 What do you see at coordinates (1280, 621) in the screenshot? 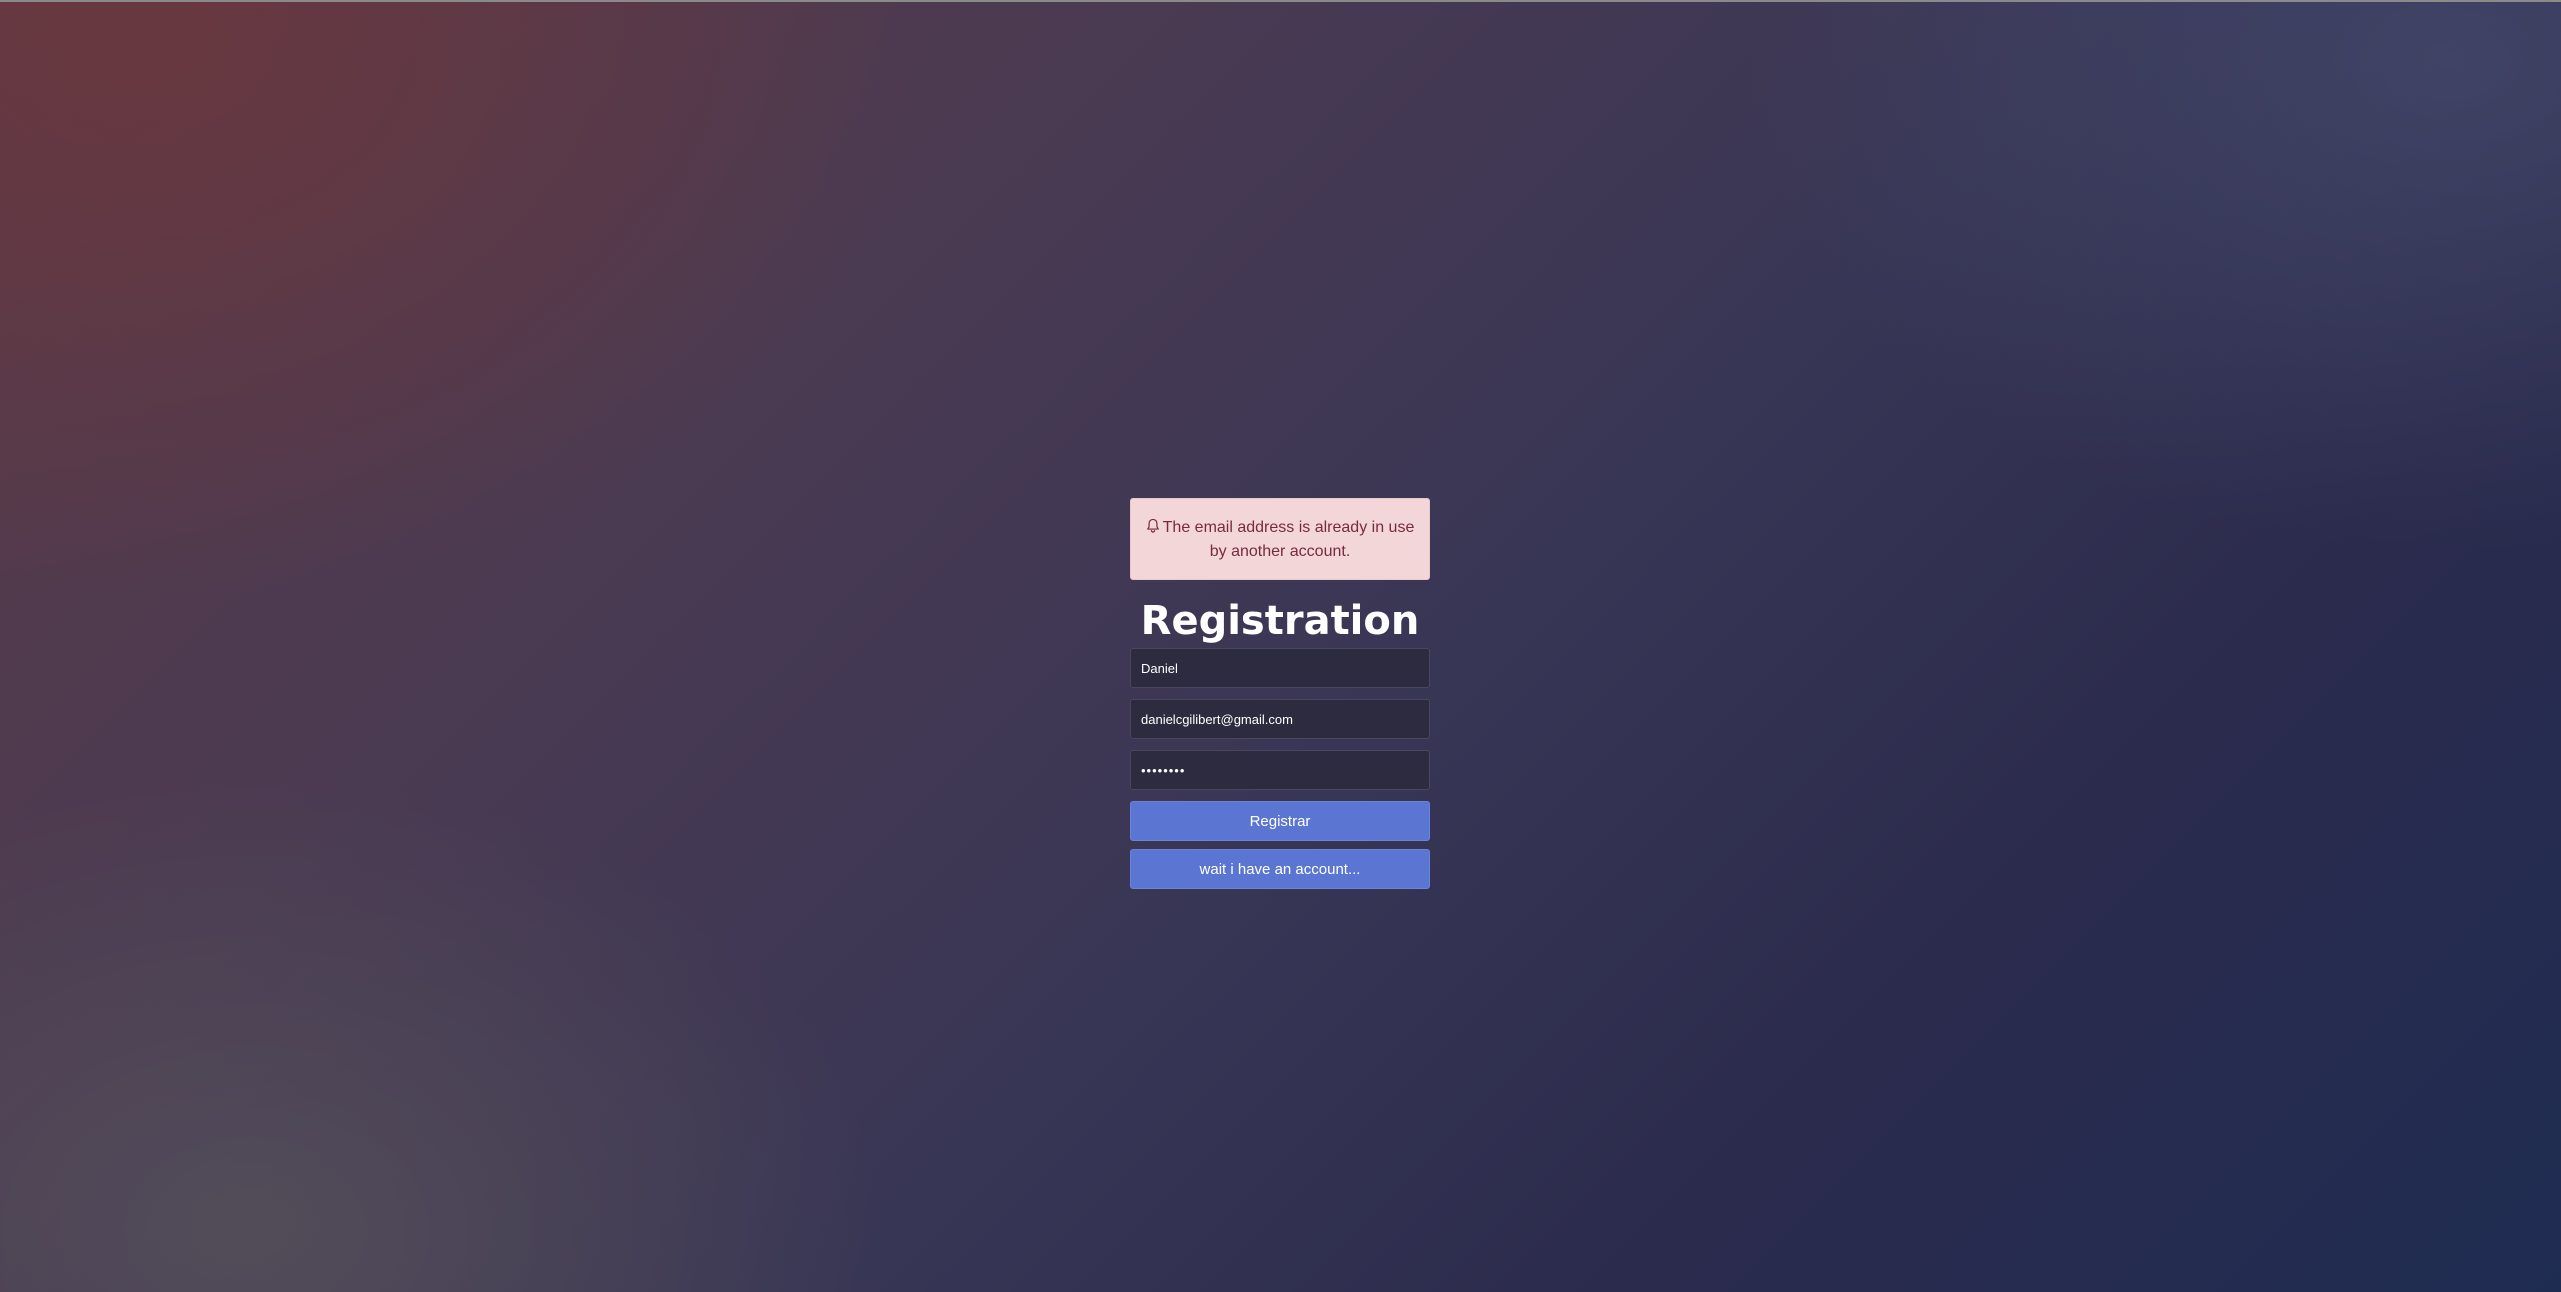
I see `page-title: Registration` at bounding box center [1280, 621].